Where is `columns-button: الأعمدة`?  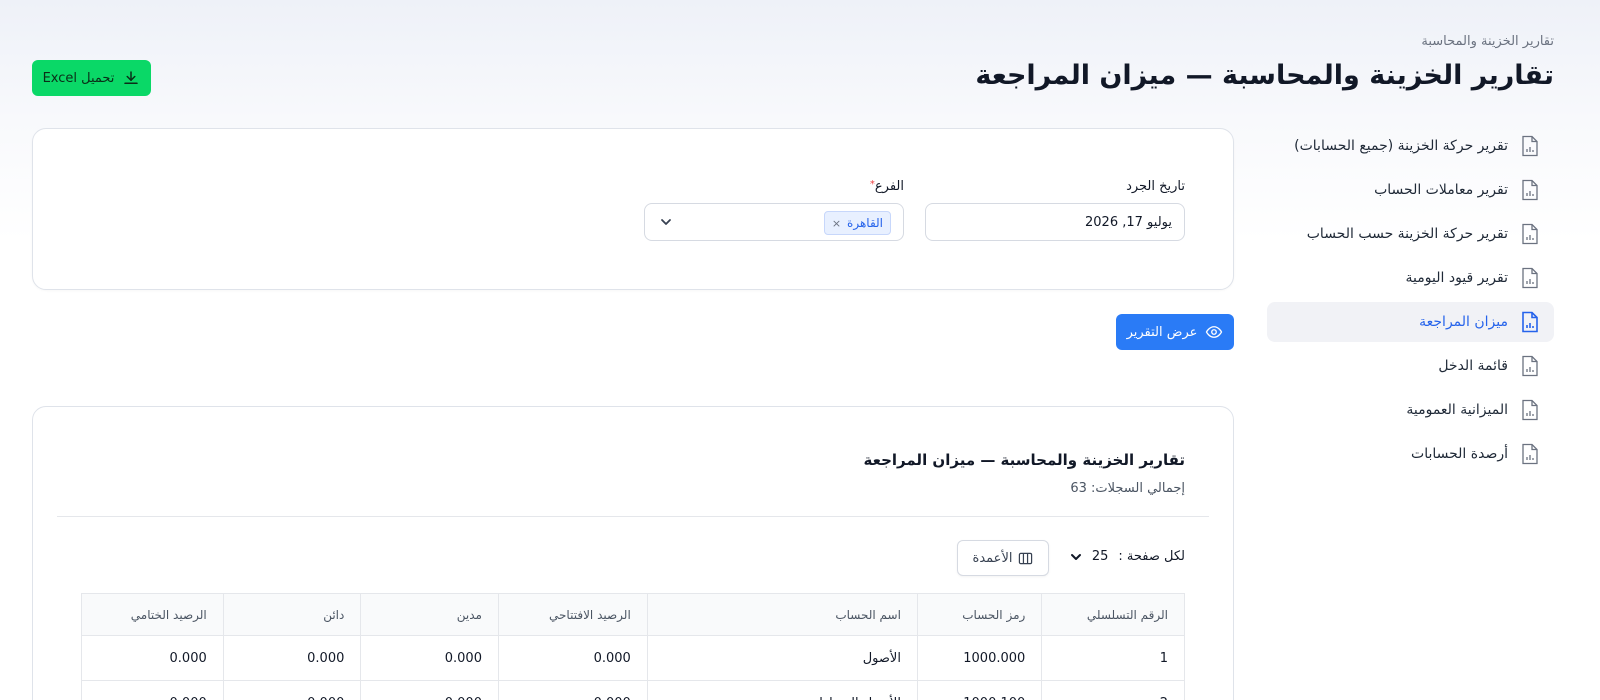 columns-button: الأعمدة is located at coordinates (1003, 558).